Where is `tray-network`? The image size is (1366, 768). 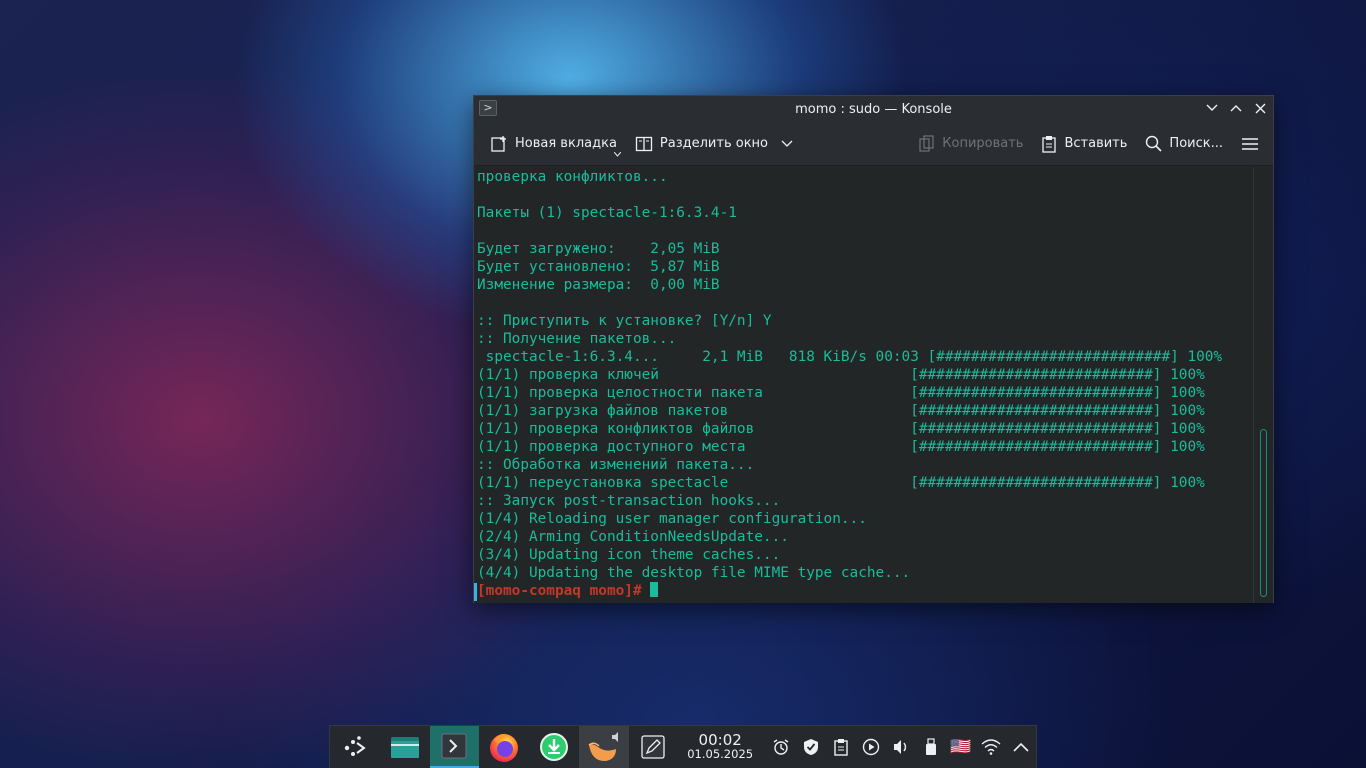 tray-network is located at coordinates (991, 747).